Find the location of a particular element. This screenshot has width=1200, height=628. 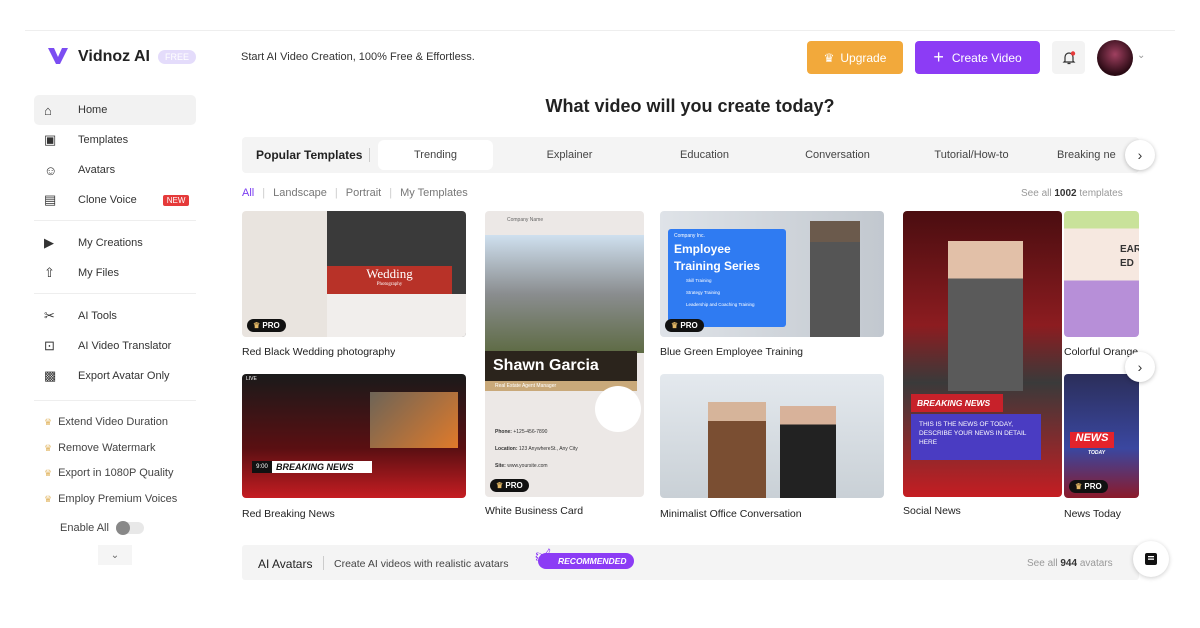

tabs-next-button: › is located at coordinates (1140, 155).